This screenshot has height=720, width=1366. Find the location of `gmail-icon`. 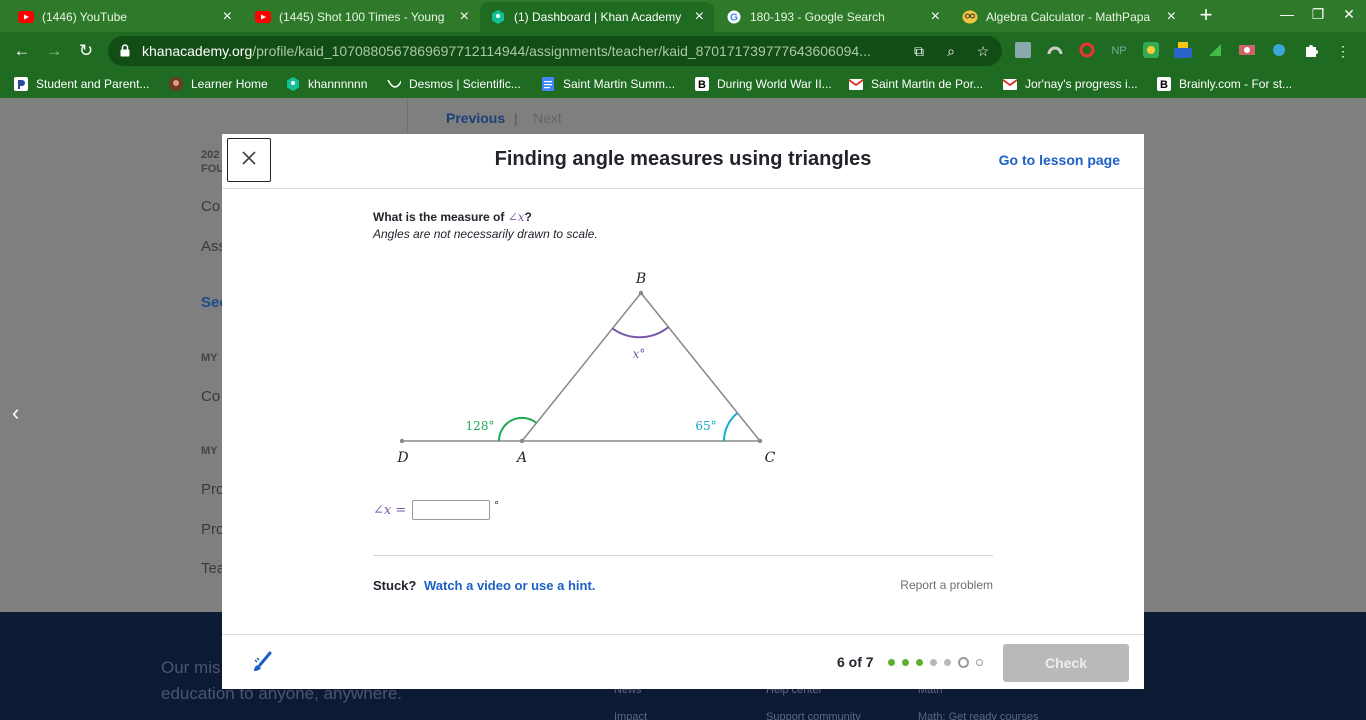

gmail-icon is located at coordinates (856, 84).